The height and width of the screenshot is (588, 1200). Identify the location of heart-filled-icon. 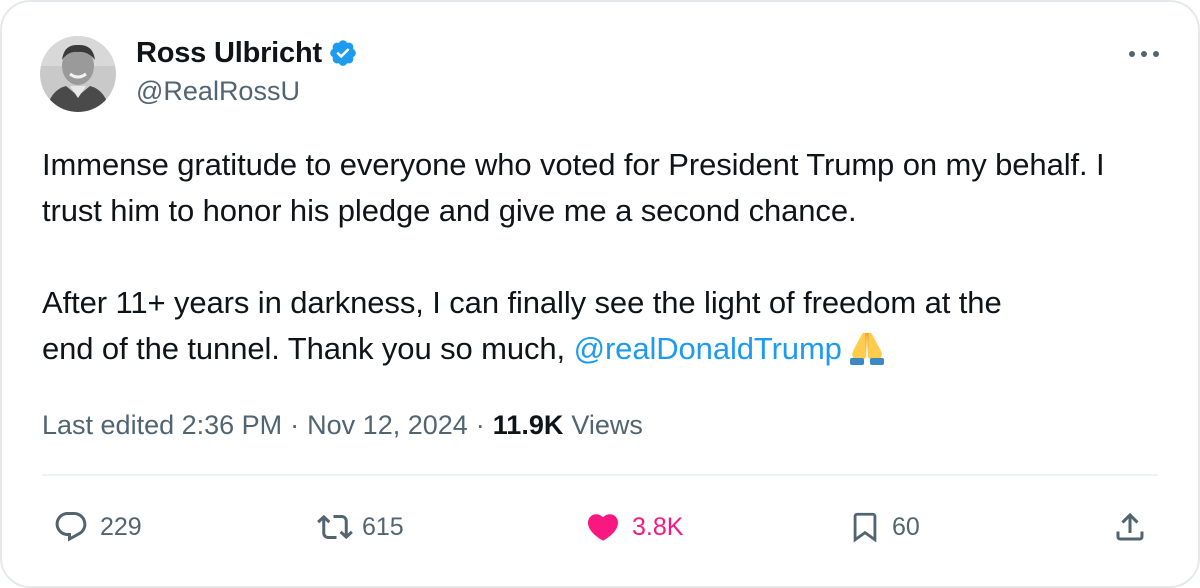
(603, 527).